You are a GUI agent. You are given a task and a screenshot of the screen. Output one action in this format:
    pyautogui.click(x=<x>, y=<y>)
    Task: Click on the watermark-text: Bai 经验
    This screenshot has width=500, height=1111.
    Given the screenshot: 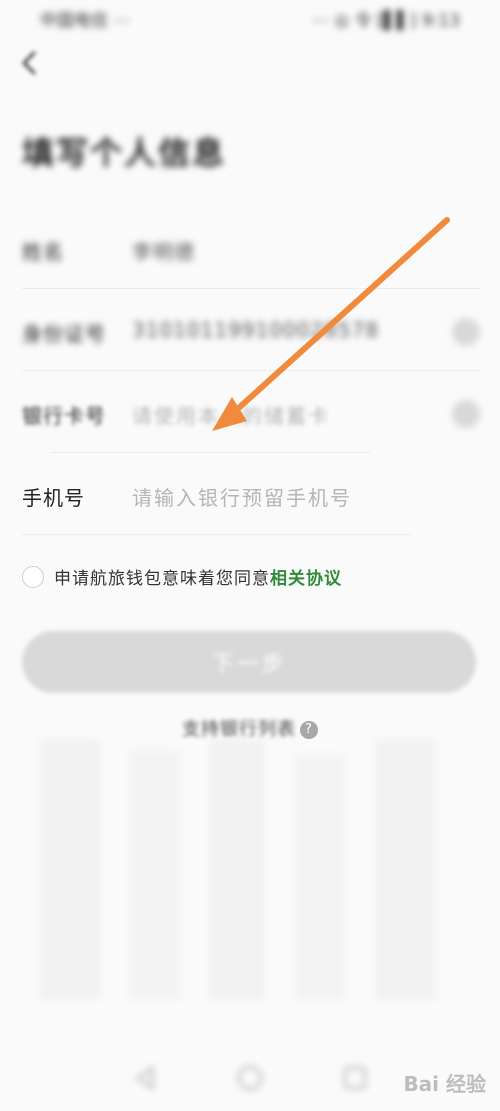 What is the action you would take?
    pyautogui.click(x=444, y=1084)
    